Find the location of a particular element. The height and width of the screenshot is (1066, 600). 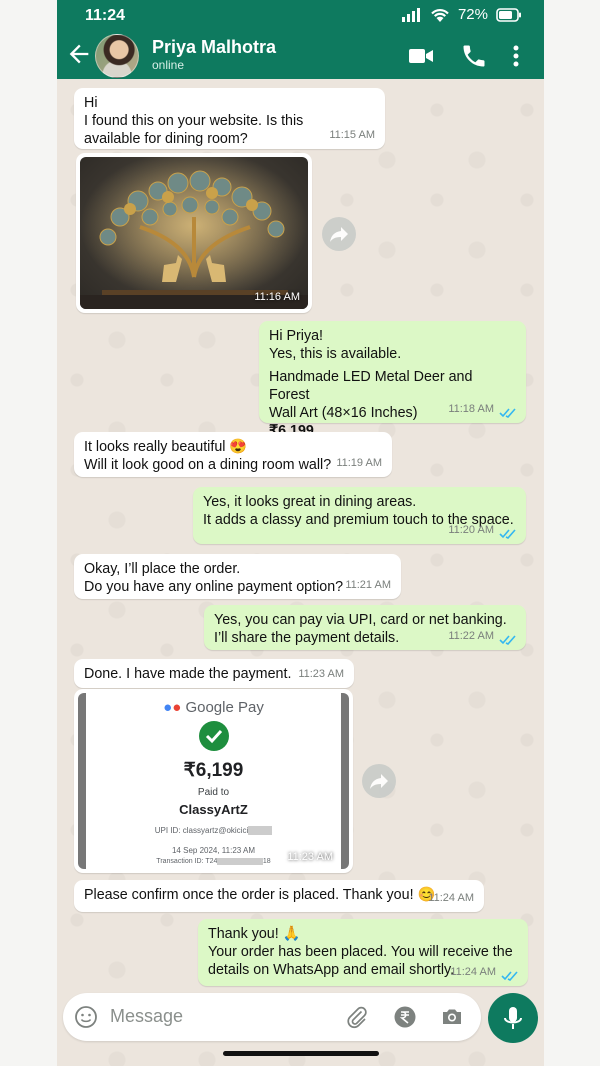

status-bar: 11:24 72% is located at coordinates (300, 16).